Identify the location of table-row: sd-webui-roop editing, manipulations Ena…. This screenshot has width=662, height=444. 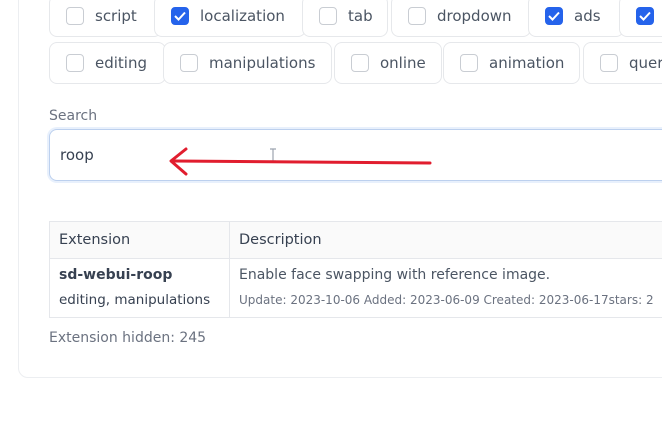
(356, 288).